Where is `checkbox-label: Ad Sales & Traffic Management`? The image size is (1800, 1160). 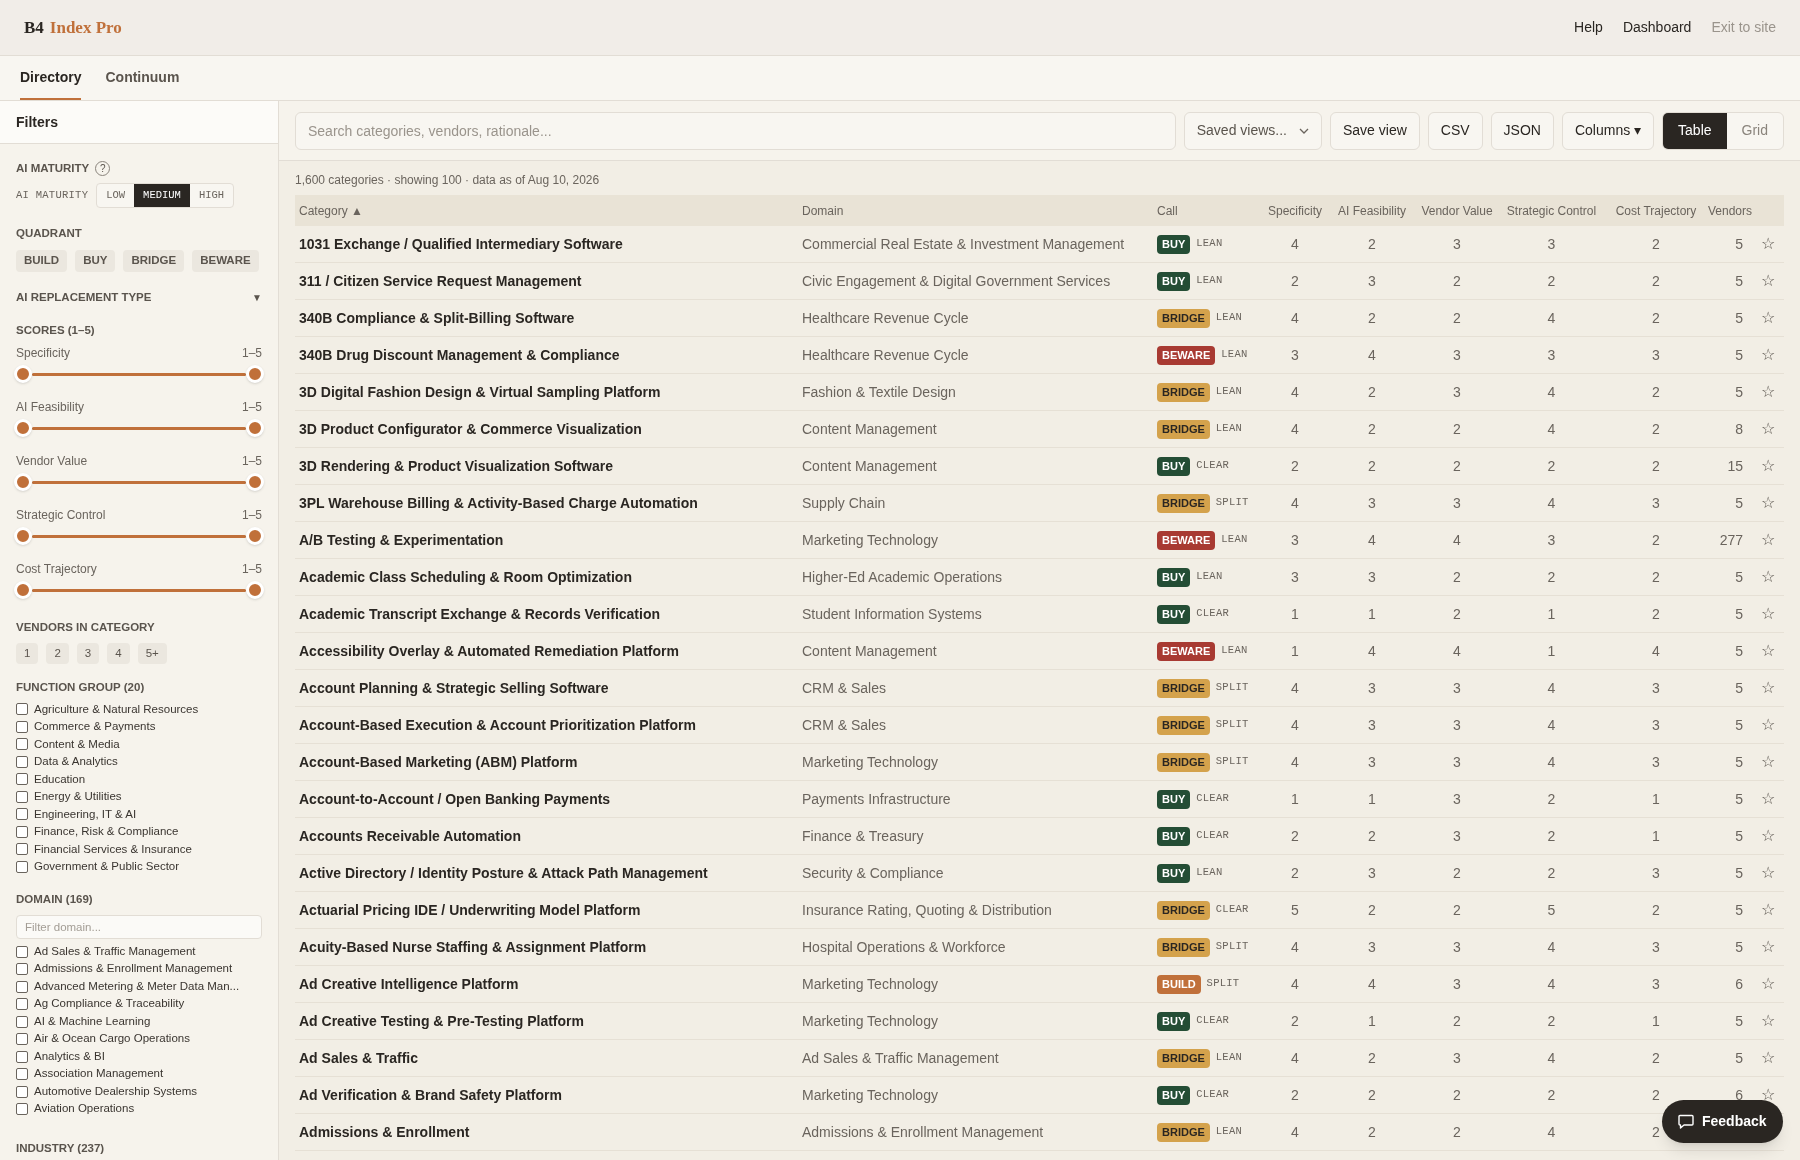
checkbox-label: Ad Sales & Traffic Management is located at coordinates (115, 951).